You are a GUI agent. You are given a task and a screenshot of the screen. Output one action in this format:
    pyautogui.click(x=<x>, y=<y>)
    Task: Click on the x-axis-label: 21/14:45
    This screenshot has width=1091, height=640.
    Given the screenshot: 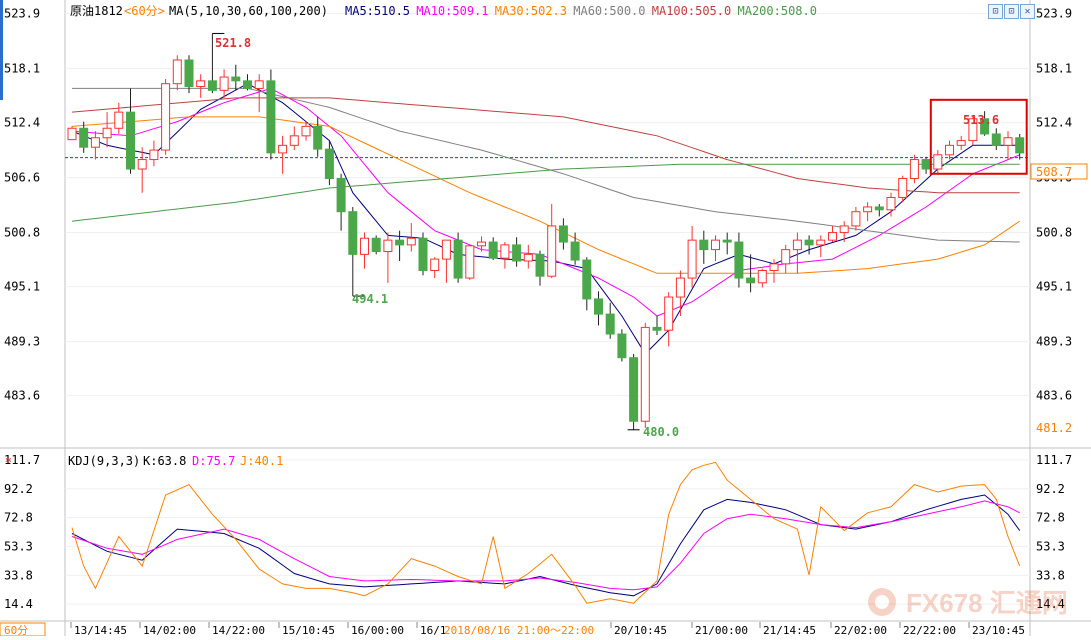 What is the action you would take?
    pyautogui.click(x=789, y=630)
    